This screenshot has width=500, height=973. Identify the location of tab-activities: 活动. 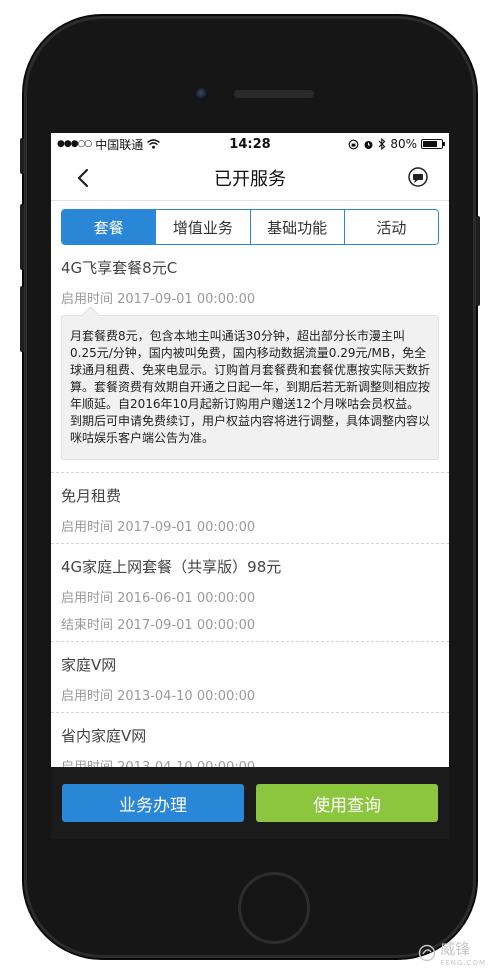
(391, 227).